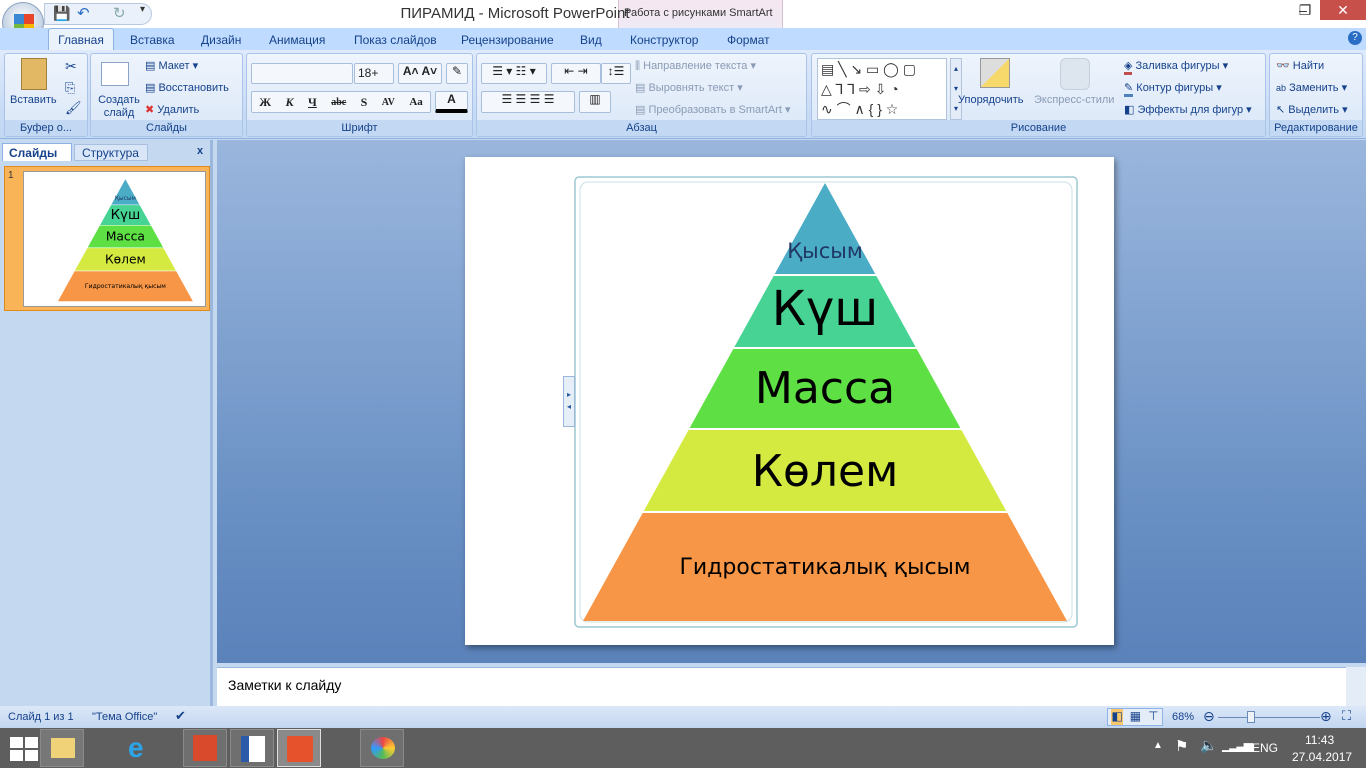 This screenshot has height=768, width=1366. I want to click on notes-scrollbar, so click(1356, 686).